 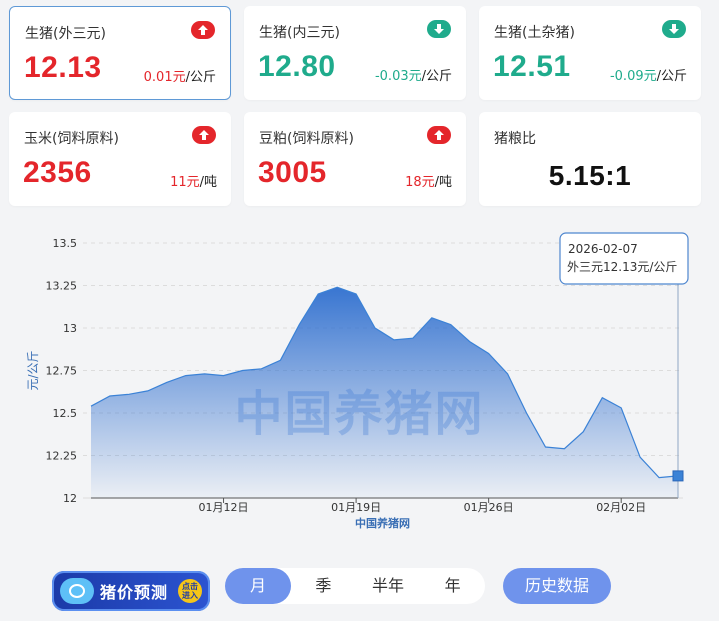 What do you see at coordinates (190, 591) in the screenshot?
I see `click-enter-badge: 点击进入` at bounding box center [190, 591].